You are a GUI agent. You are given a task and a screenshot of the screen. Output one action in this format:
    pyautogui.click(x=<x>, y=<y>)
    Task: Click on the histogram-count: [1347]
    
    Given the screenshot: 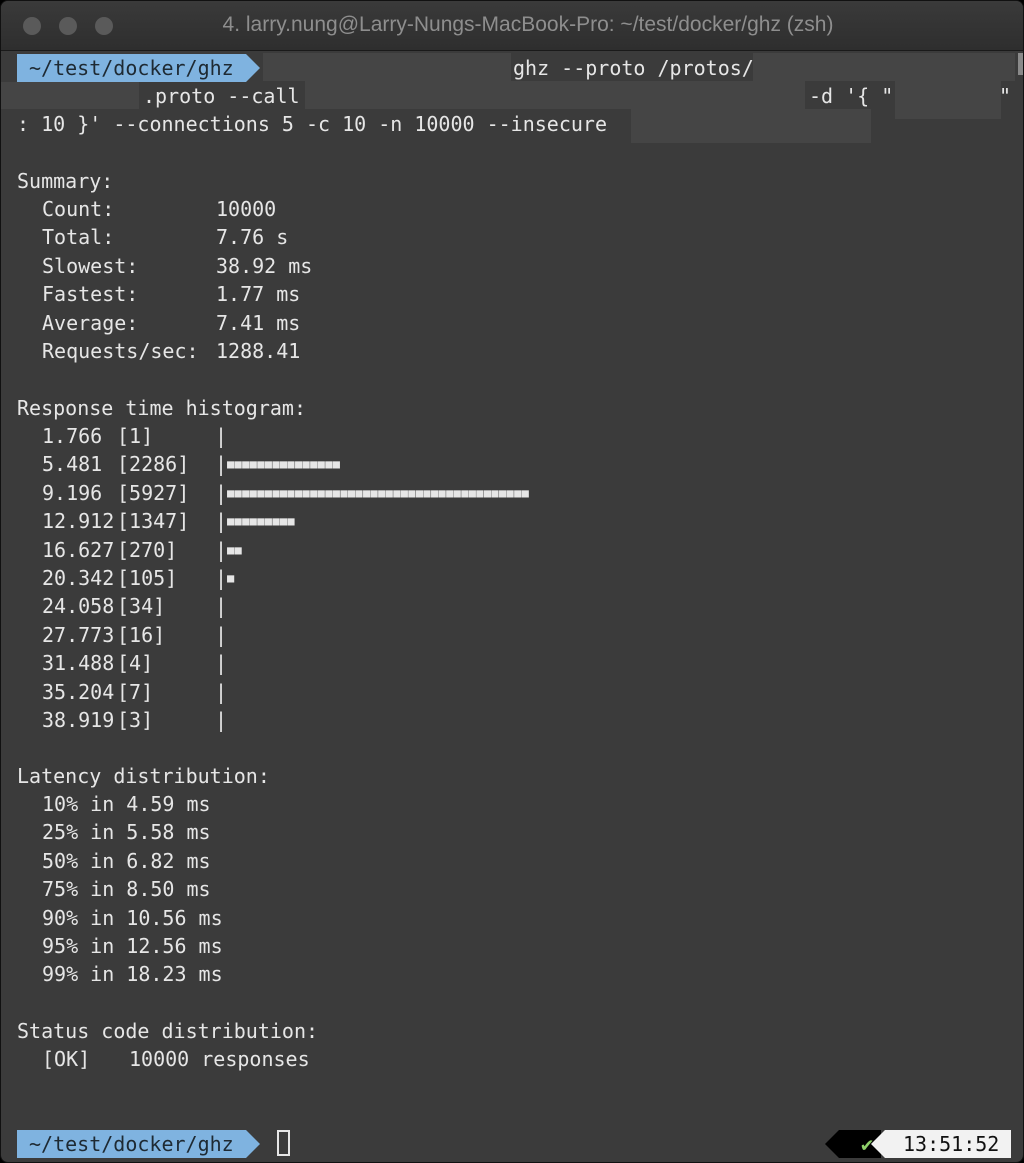 What is the action you would take?
    pyautogui.click(x=153, y=521)
    